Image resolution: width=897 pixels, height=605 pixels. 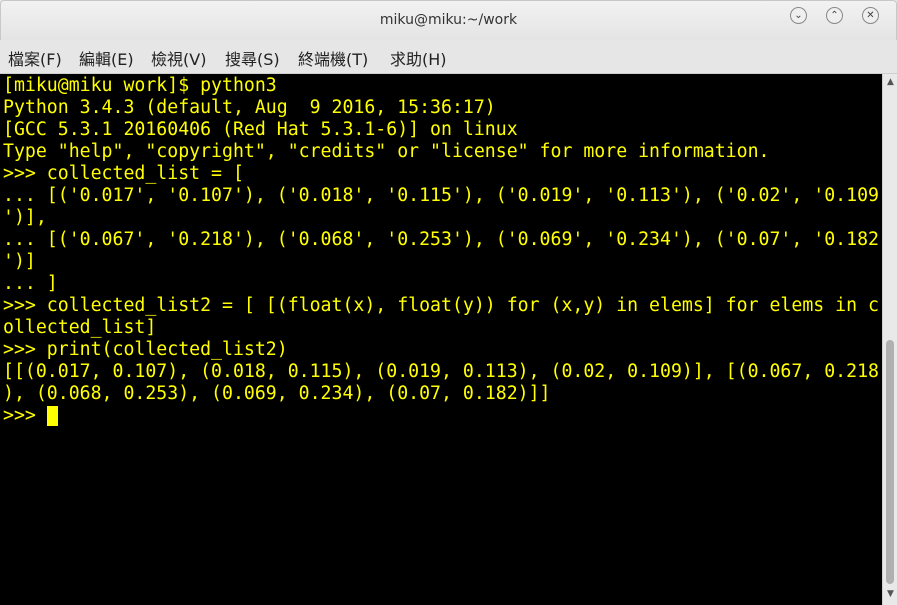 What do you see at coordinates (123, 173) in the screenshot?
I see `terminal-line: >>> collected_list = [` at bounding box center [123, 173].